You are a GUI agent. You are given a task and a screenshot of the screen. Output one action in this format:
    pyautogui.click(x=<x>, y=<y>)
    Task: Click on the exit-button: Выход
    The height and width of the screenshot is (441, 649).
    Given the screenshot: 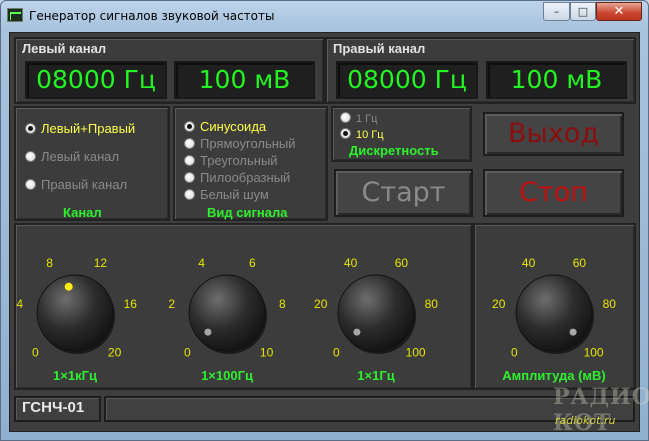 What is the action you would take?
    pyautogui.click(x=553, y=134)
    